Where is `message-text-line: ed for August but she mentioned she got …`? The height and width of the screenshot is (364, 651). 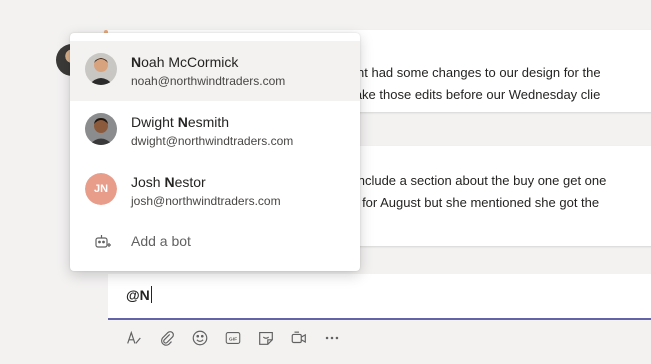
message-text-line: ed for August but she mentioned she got … is located at coordinates (472, 202).